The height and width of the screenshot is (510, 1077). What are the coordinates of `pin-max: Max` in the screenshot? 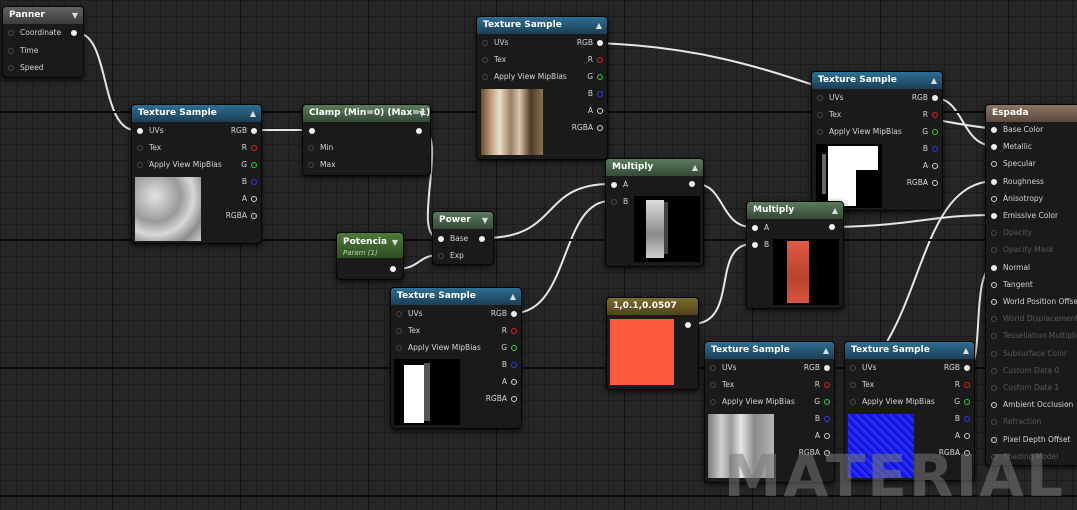 It's located at (338, 165).